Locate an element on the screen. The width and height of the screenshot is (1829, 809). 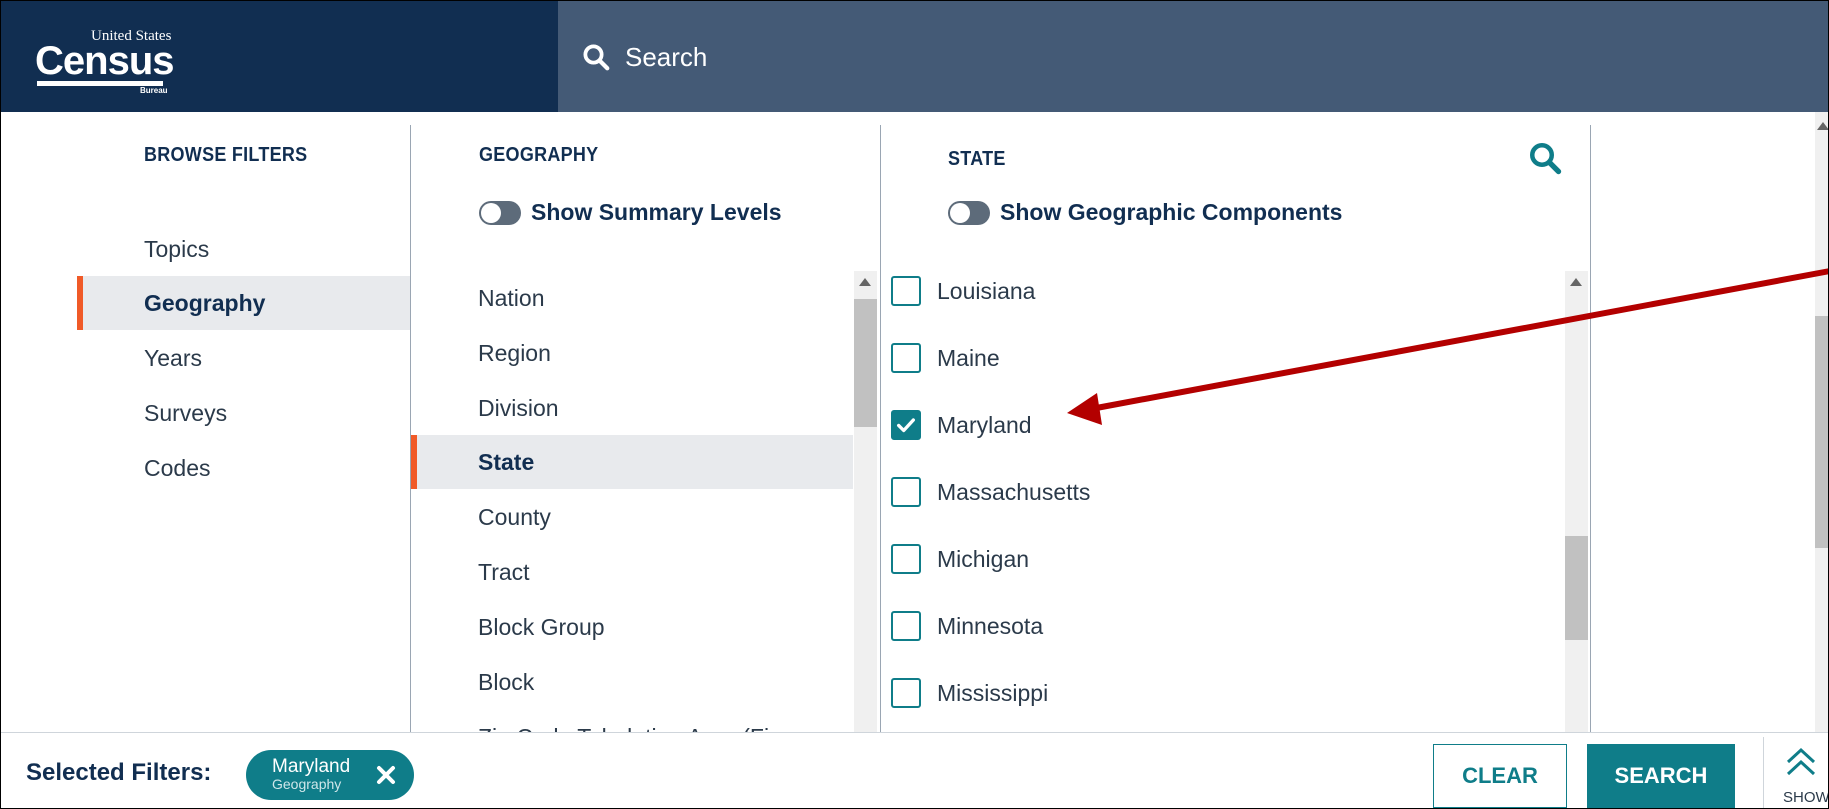
chip-subtitle: Geography is located at coordinates (307, 784).